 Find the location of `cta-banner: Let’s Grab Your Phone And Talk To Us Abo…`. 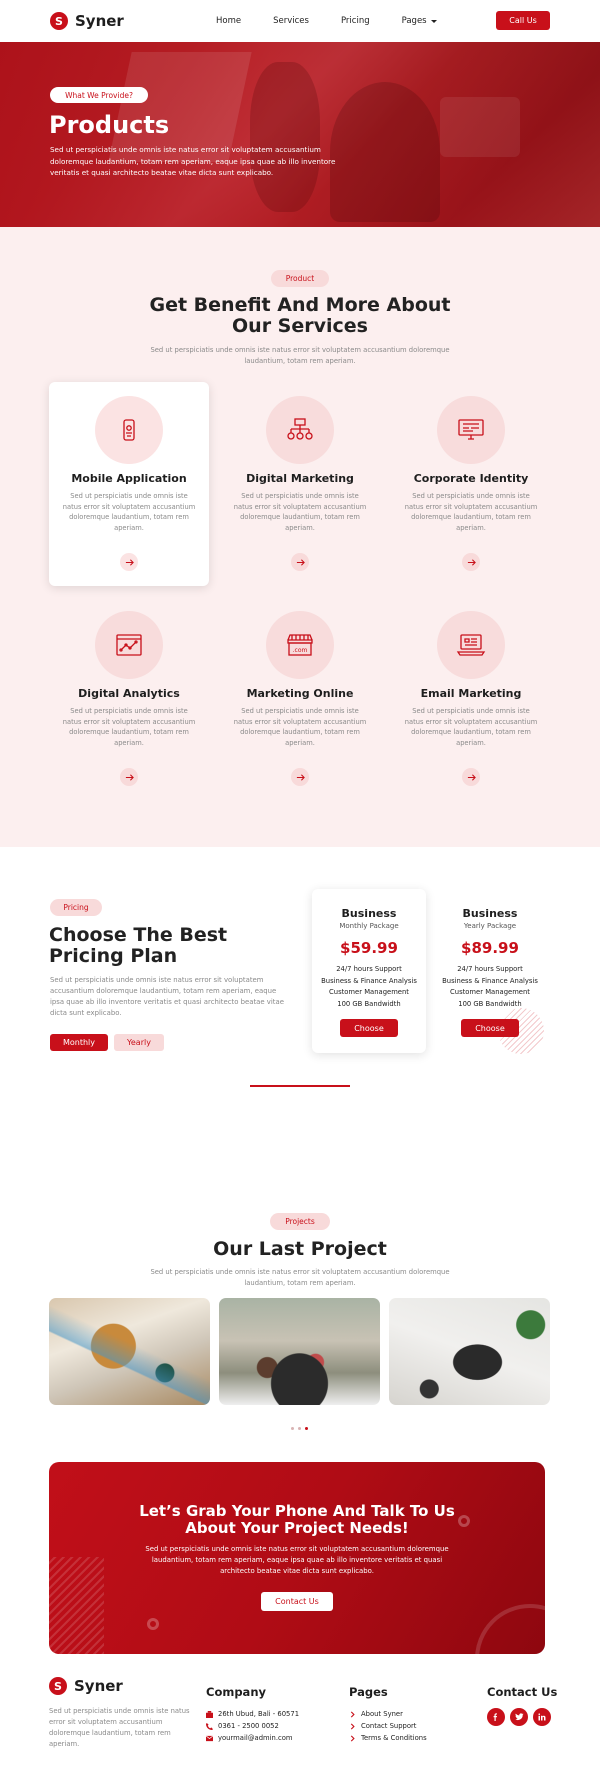

cta-banner: Let’s Grab Your Phone And Talk To Us Abo… is located at coordinates (297, 1558).